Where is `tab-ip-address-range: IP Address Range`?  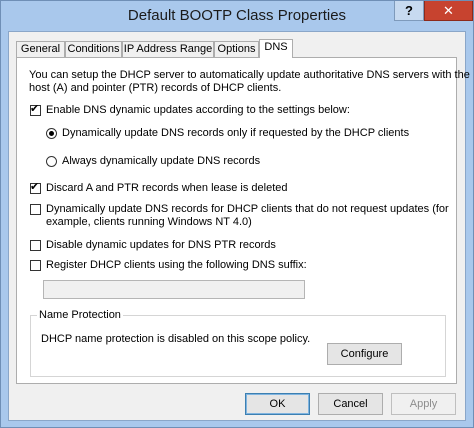 tab-ip-address-range: IP Address Range is located at coordinates (168, 49).